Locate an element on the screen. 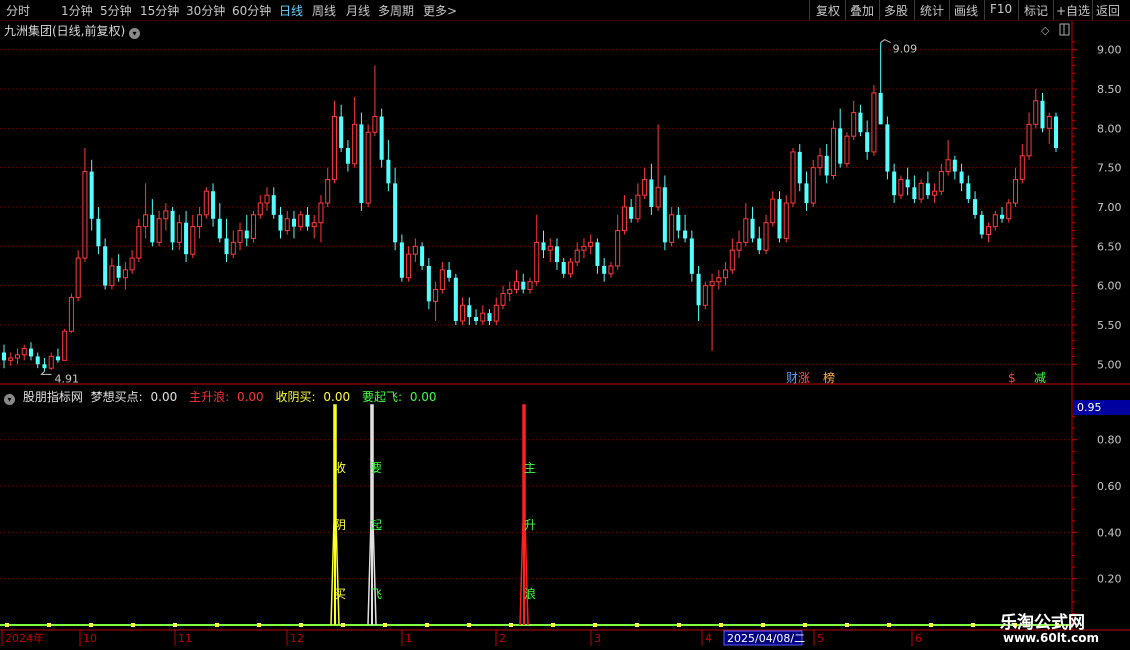  signal-text-yin-buy: 收 is located at coordinates (340, 468).